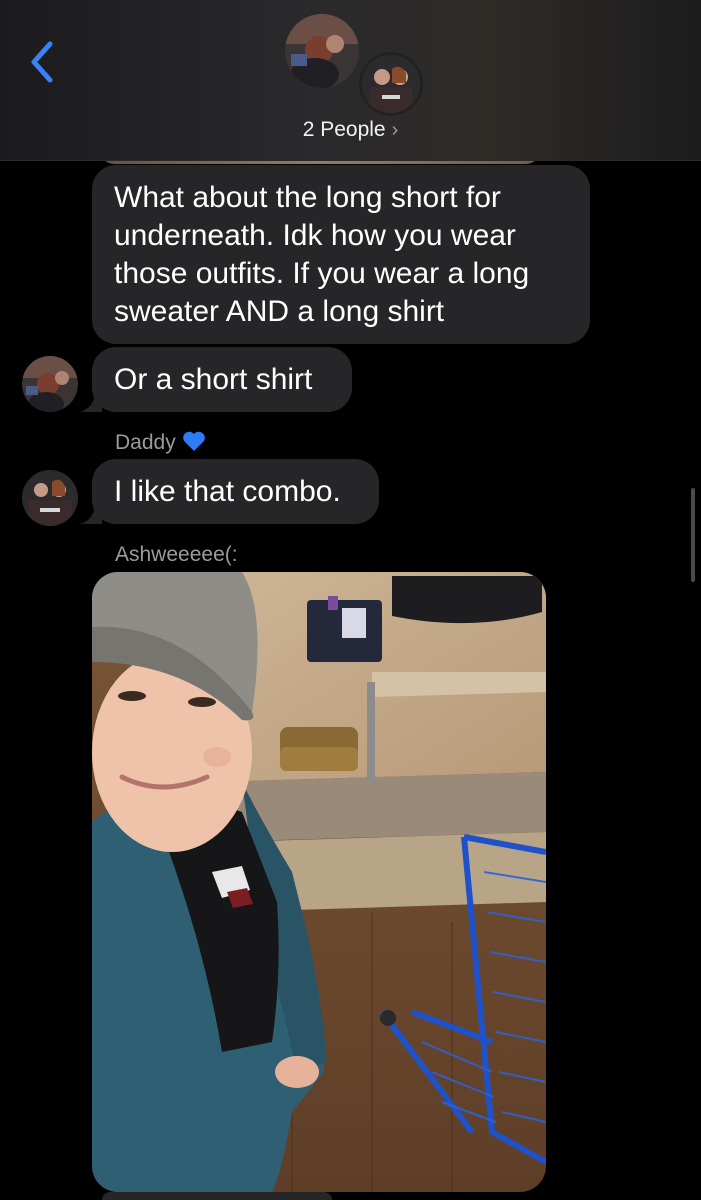  Describe the element at coordinates (693, 535) in the screenshot. I see `scrollbar` at that location.